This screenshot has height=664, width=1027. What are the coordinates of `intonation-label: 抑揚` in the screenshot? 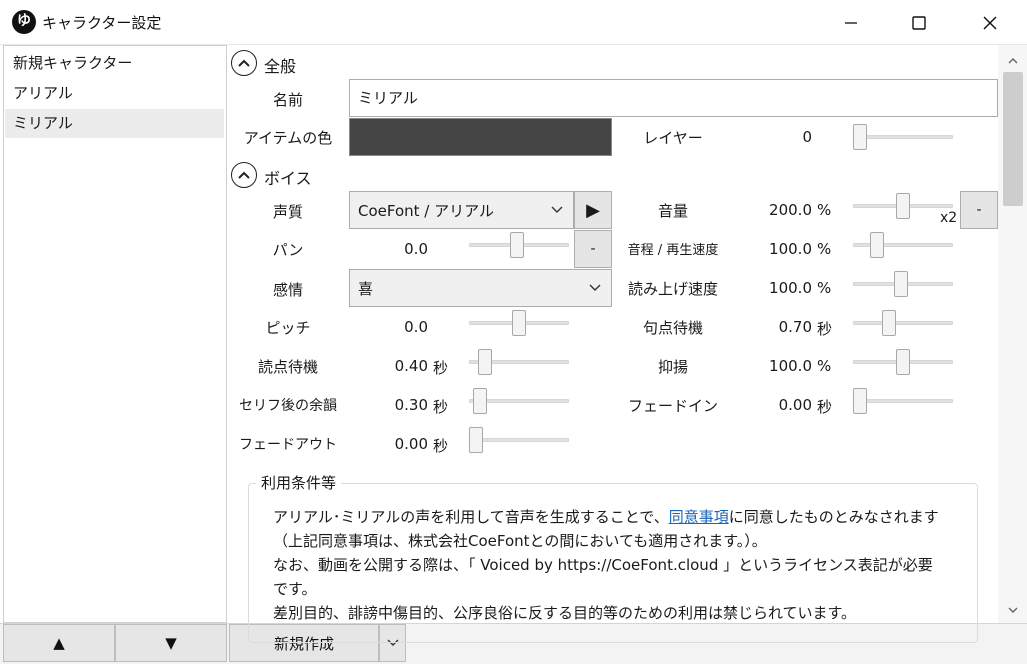 It's located at (672, 367).